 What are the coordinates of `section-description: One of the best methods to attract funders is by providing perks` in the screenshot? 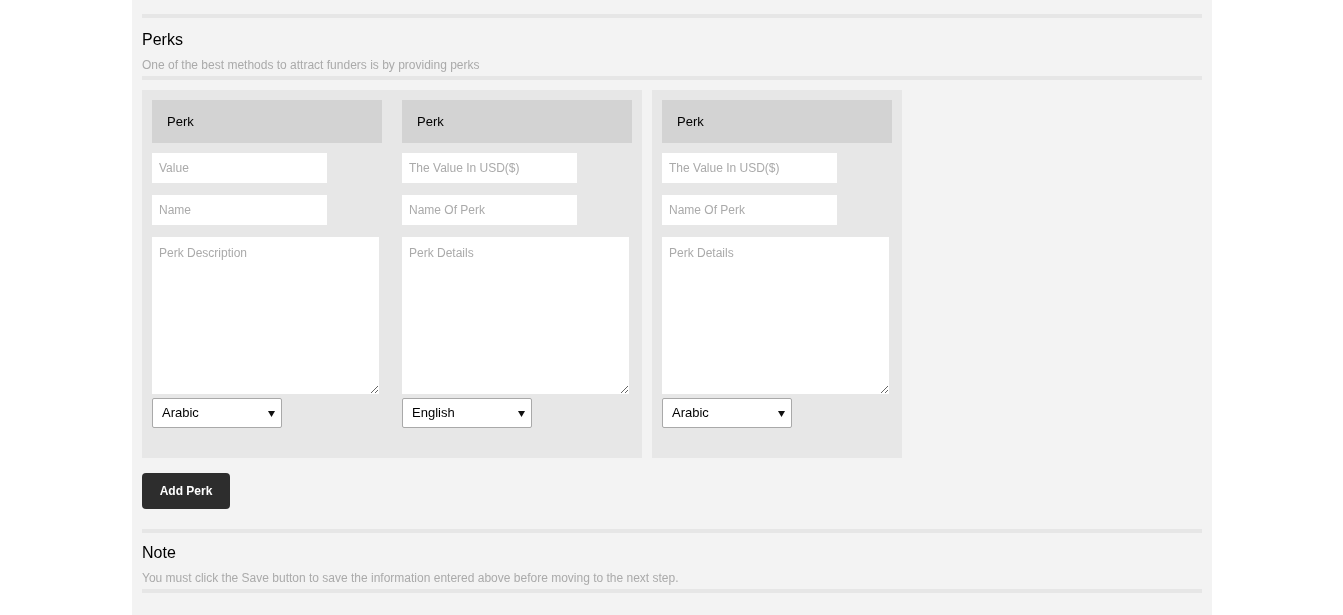 It's located at (311, 65).